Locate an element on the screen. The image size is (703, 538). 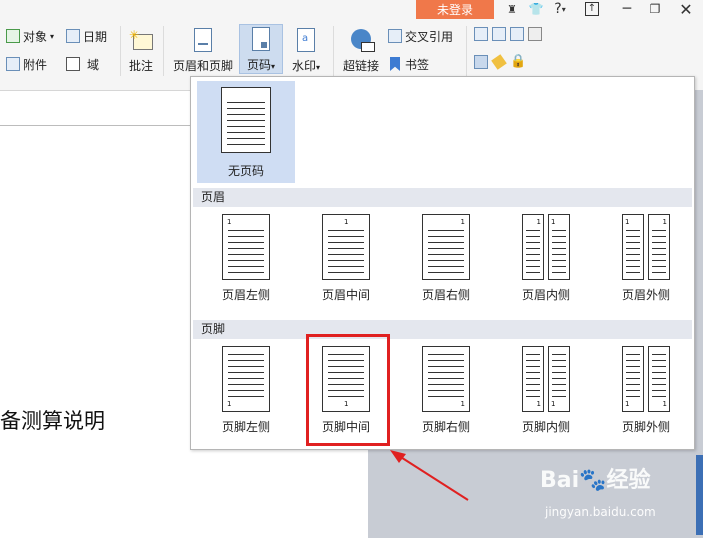
cross-reference-label: 交叉引用 is located at coordinates (429, 36).